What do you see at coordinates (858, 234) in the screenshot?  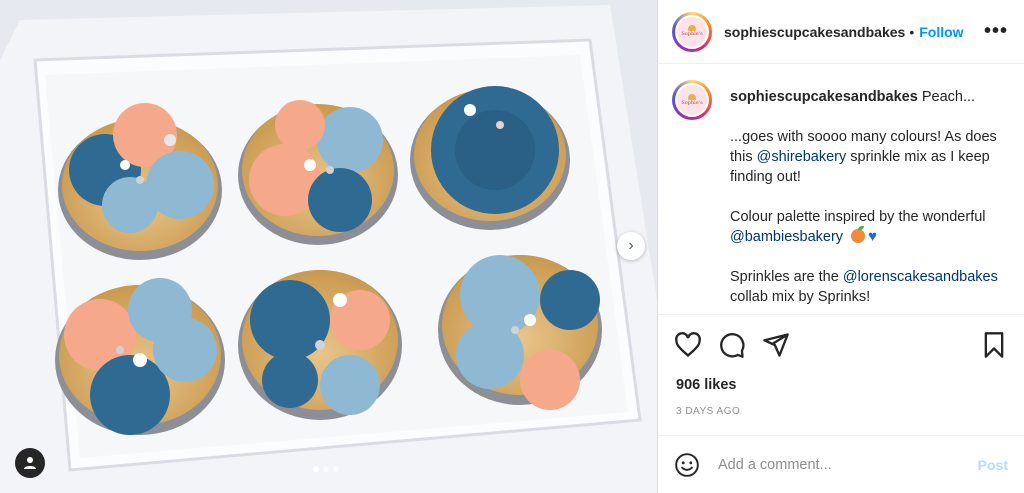 I see `peach-emoji-icon` at bounding box center [858, 234].